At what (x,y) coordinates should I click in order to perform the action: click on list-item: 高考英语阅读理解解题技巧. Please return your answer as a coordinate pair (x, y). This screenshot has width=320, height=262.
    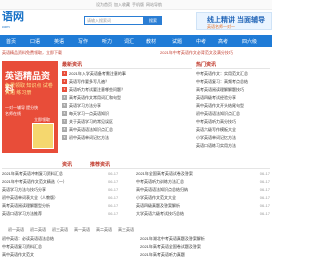
    Looking at the image, I should click on (233, 91).